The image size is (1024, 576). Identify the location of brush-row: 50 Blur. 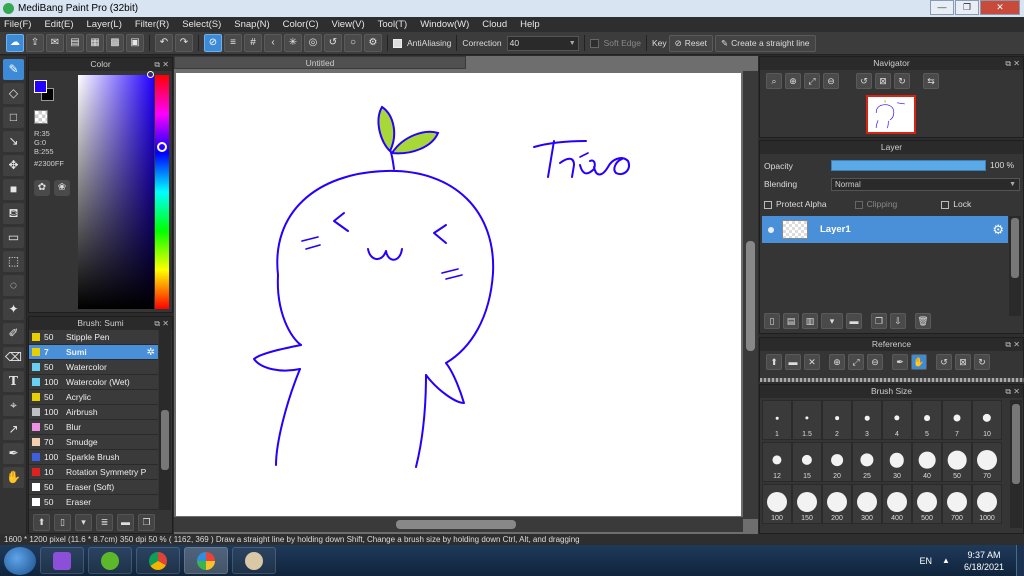
(93, 427).